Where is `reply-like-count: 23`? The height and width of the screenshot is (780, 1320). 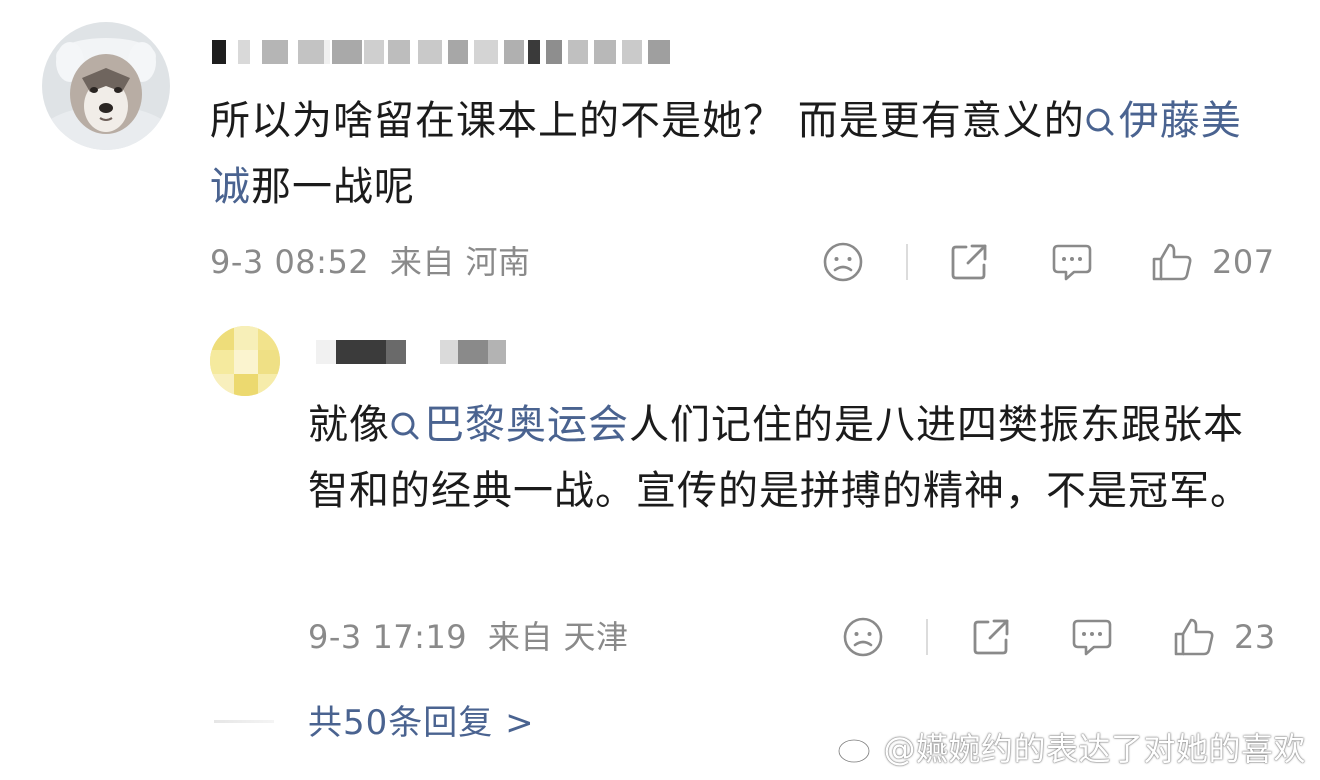 reply-like-count: 23 is located at coordinates (1255, 637).